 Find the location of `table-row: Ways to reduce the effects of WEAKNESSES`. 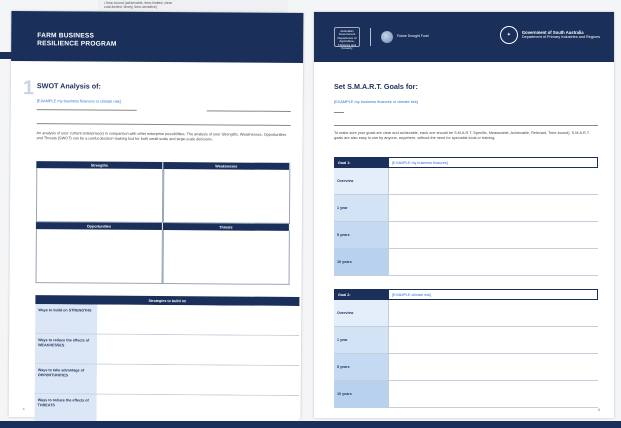

table-row: Ways to reduce the effects of WEAKNESSES is located at coordinates (167, 350).